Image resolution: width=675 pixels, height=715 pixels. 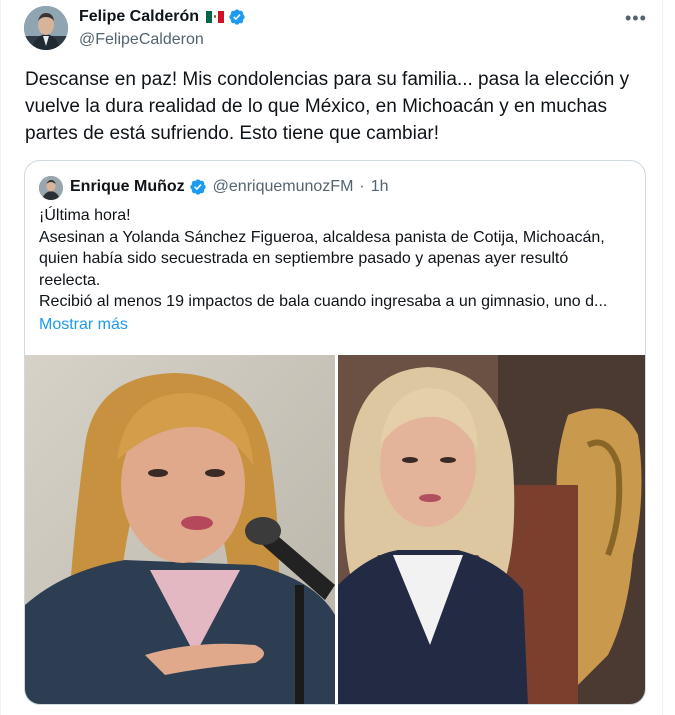 What do you see at coordinates (139, 17) in the screenshot?
I see `author-name: Felipe Calderón` at bounding box center [139, 17].